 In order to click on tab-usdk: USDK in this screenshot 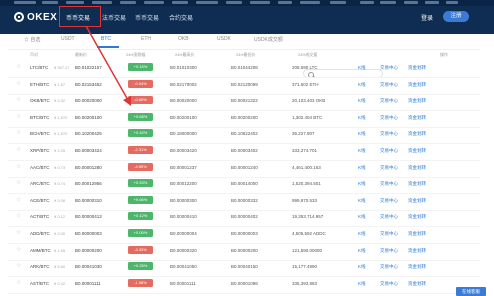, I will do `click(224, 39)`.